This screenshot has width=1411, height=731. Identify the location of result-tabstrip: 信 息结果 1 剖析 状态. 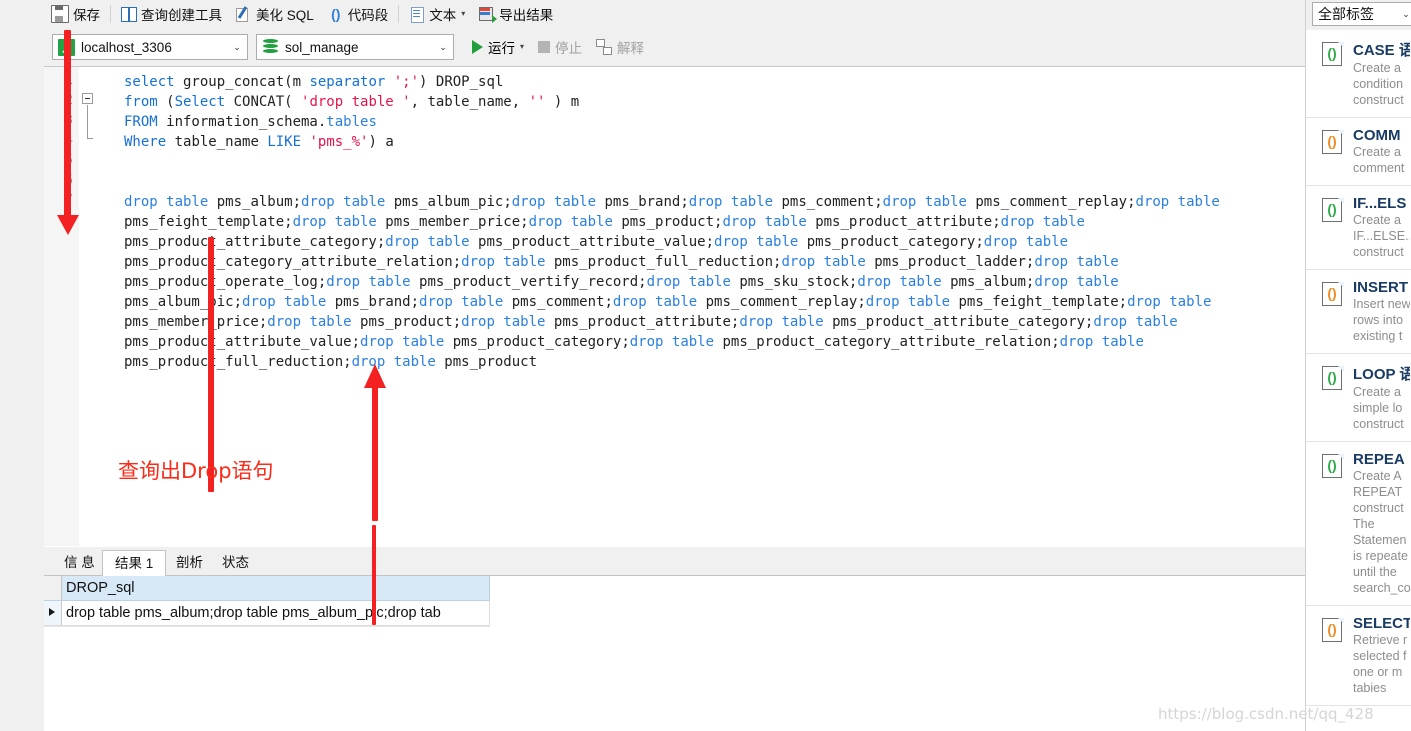
(674, 562).